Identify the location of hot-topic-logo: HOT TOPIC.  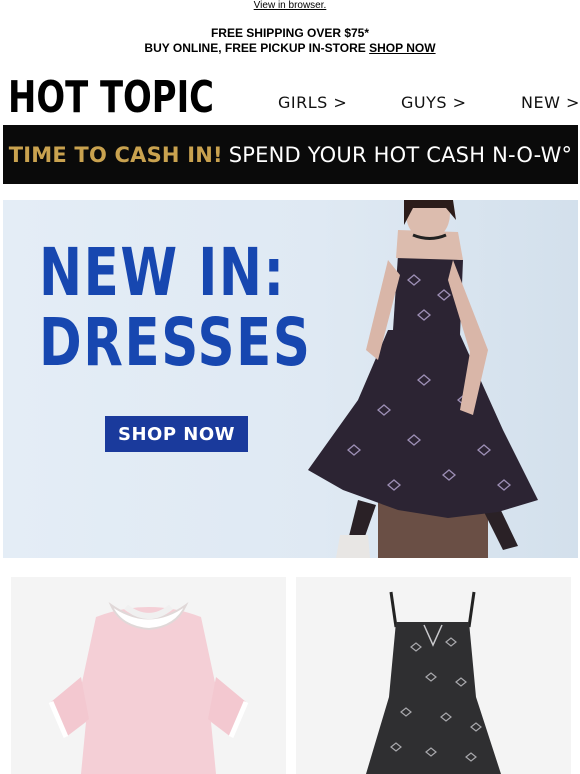
(111, 96).